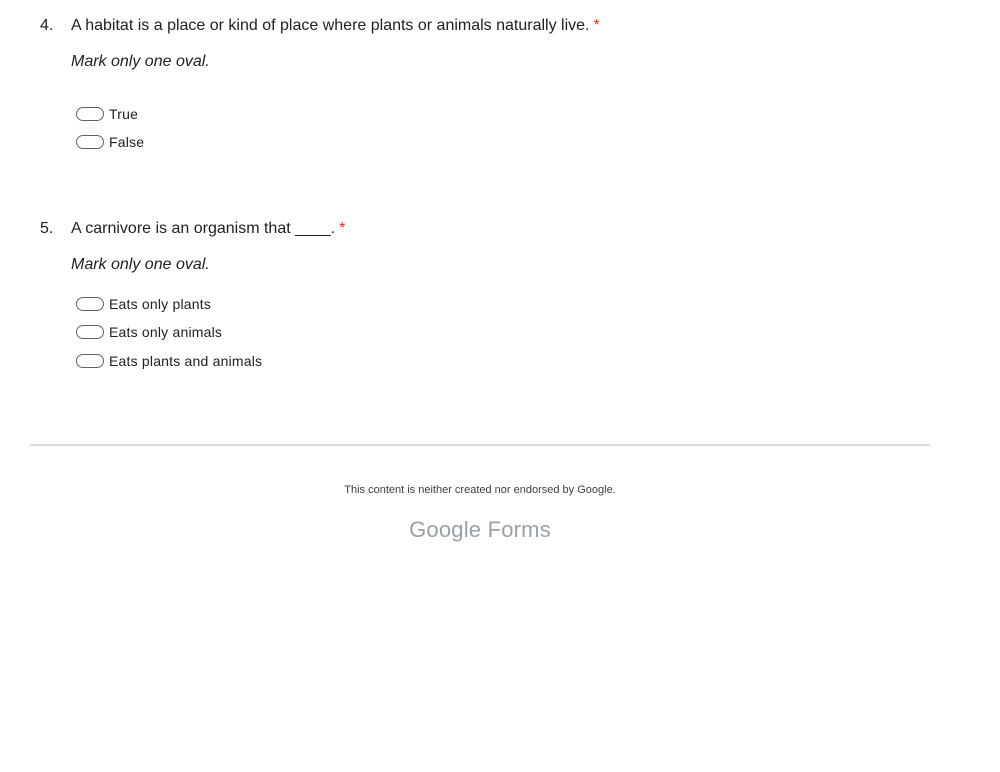 The height and width of the screenshot is (772, 1000). I want to click on option-eats-plants-and-animals: Eats plants and animals, so click(169, 361).